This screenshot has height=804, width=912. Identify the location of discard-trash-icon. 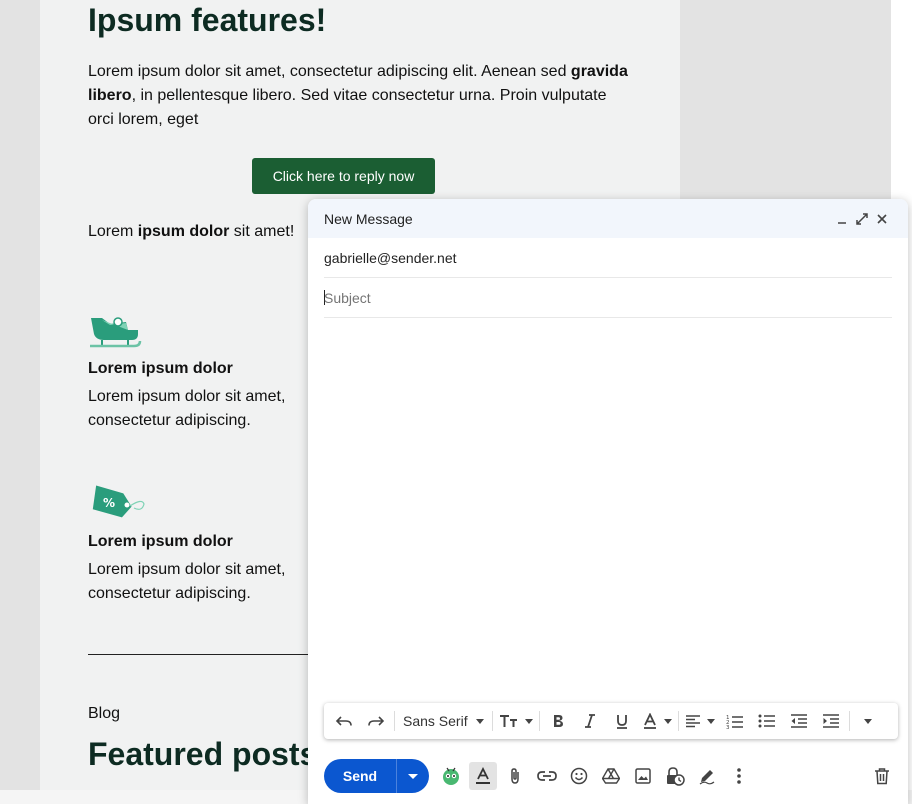
(882, 776).